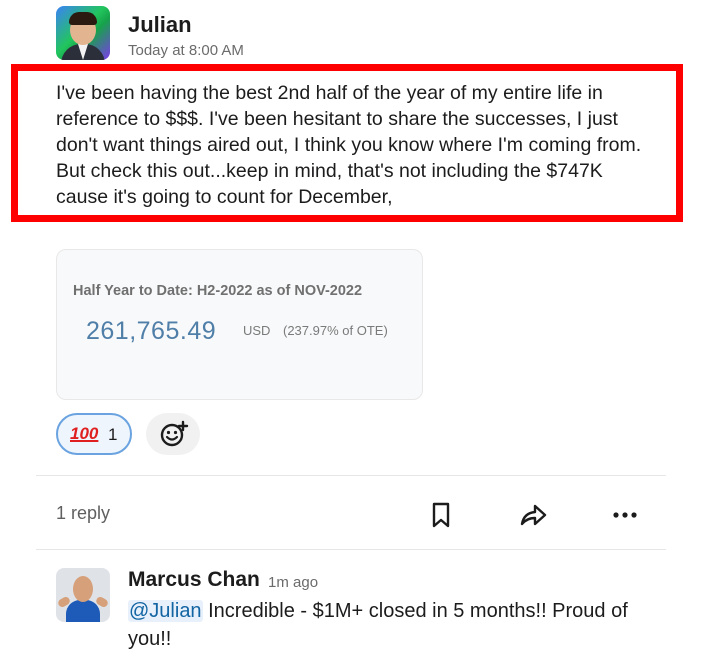 The image size is (706, 670). What do you see at coordinates (356, 228) in the screenshot?
I see `message-fade` at bounding box center [356, 228].